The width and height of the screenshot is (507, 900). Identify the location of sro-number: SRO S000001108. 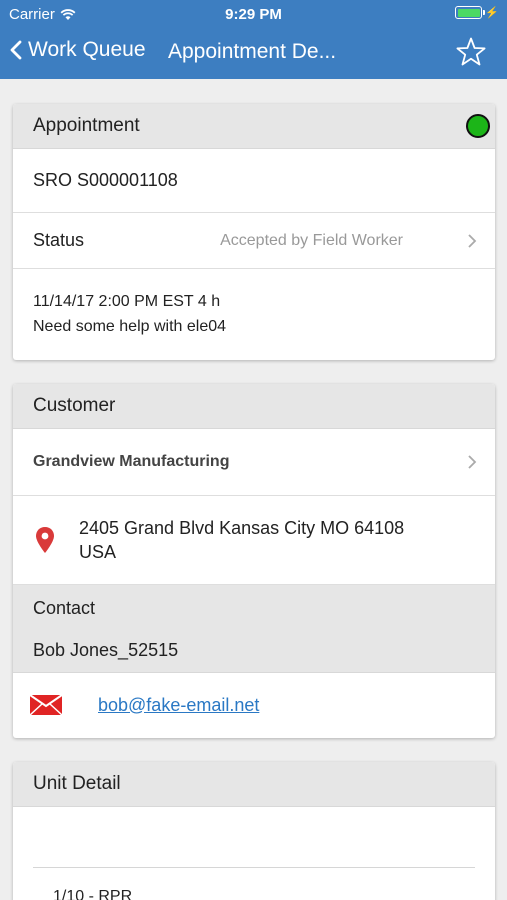
(105, 180).